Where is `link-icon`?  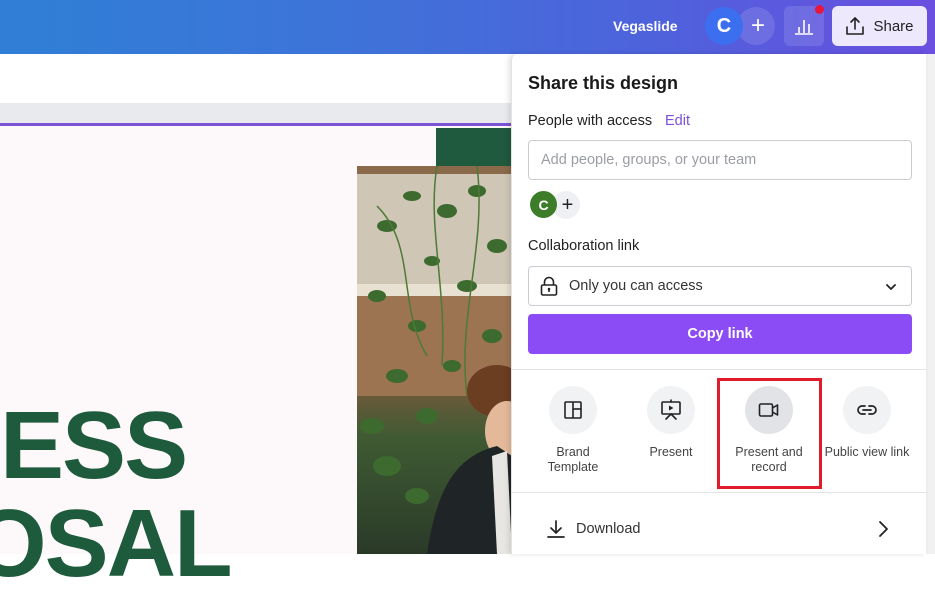 link-icon is located at coordinates (867, 410).